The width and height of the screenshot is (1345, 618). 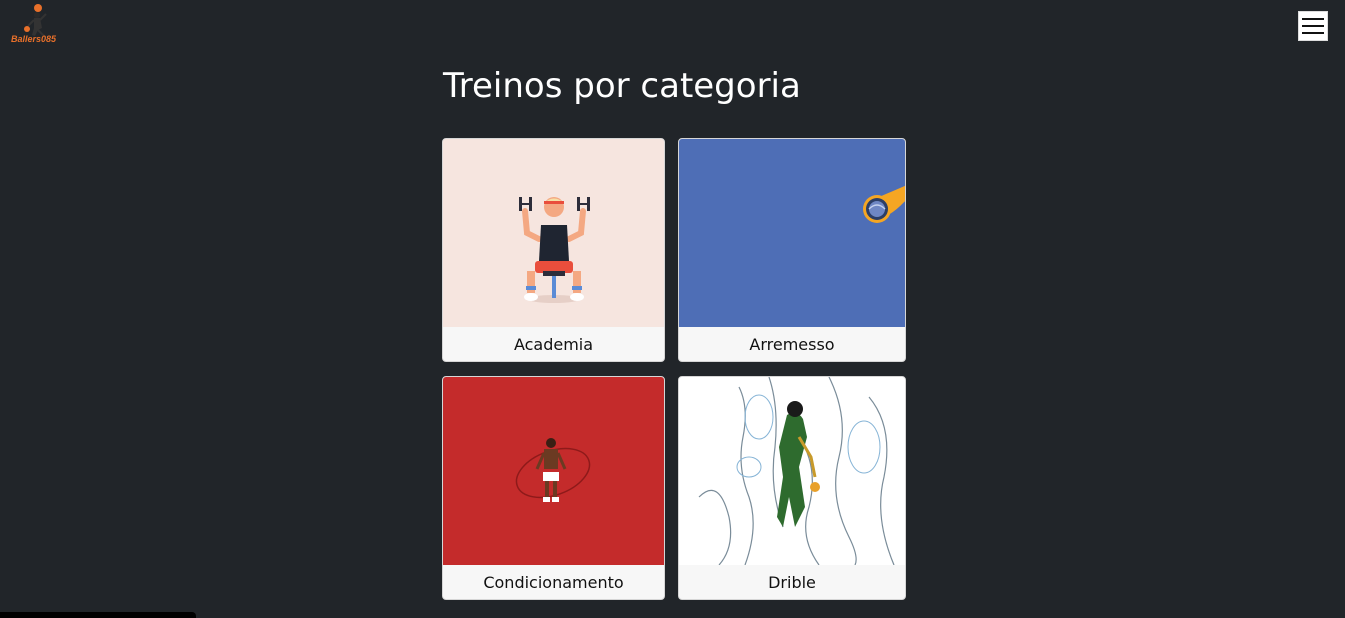 What do you see at coordinates (553, 344) in the screenshot?
I see `category-label: Academia` at bounding box center [553, 344].